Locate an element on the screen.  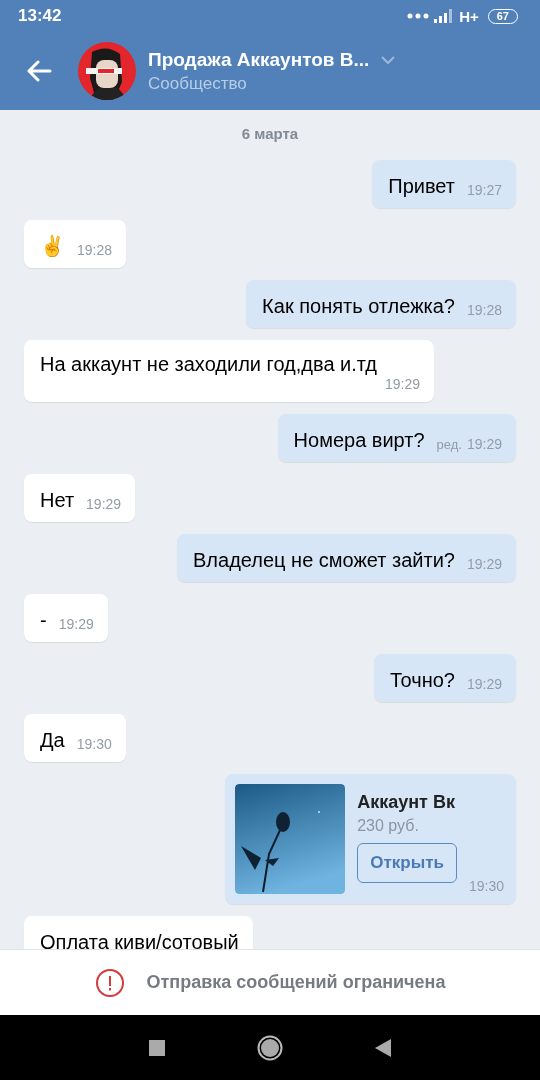
back-icon is located at coordinates (39, 71).